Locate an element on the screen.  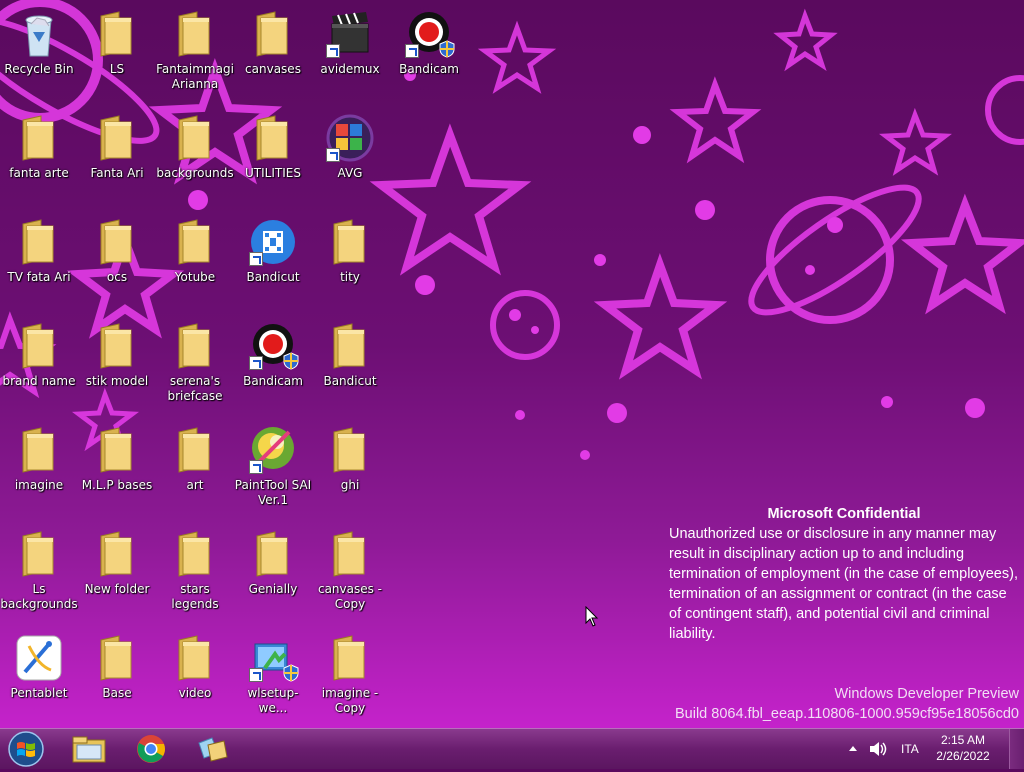
desktop-icon-avidemux: avidemux is located at coordinates (350, 54).